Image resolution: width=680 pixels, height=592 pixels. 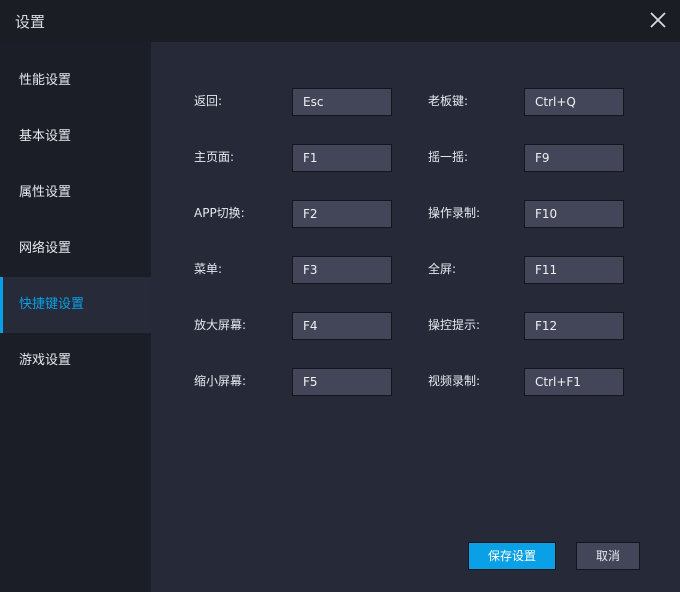 I want to click on shortcut-label: 主页面:, so click(x=214, y=157).